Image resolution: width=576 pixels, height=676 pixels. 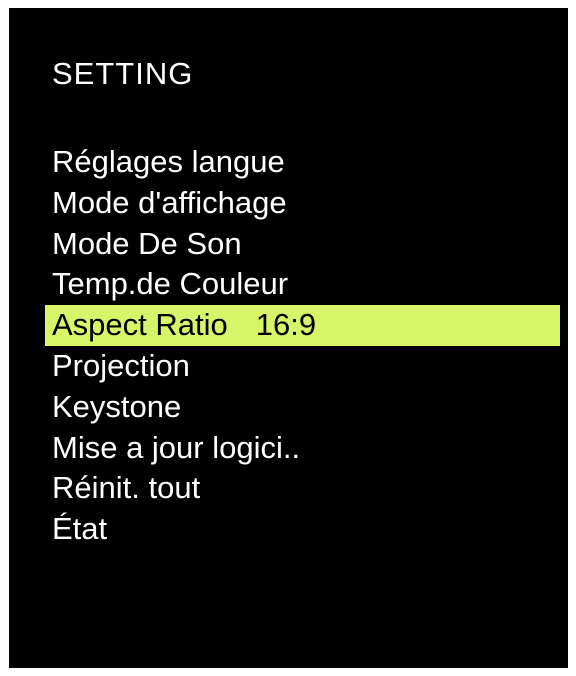 What do you see at coordinates (176, 447) in the screenshot?
I see `menu-item-label: Mise a jour logici..` at bounding box center [176, 447].